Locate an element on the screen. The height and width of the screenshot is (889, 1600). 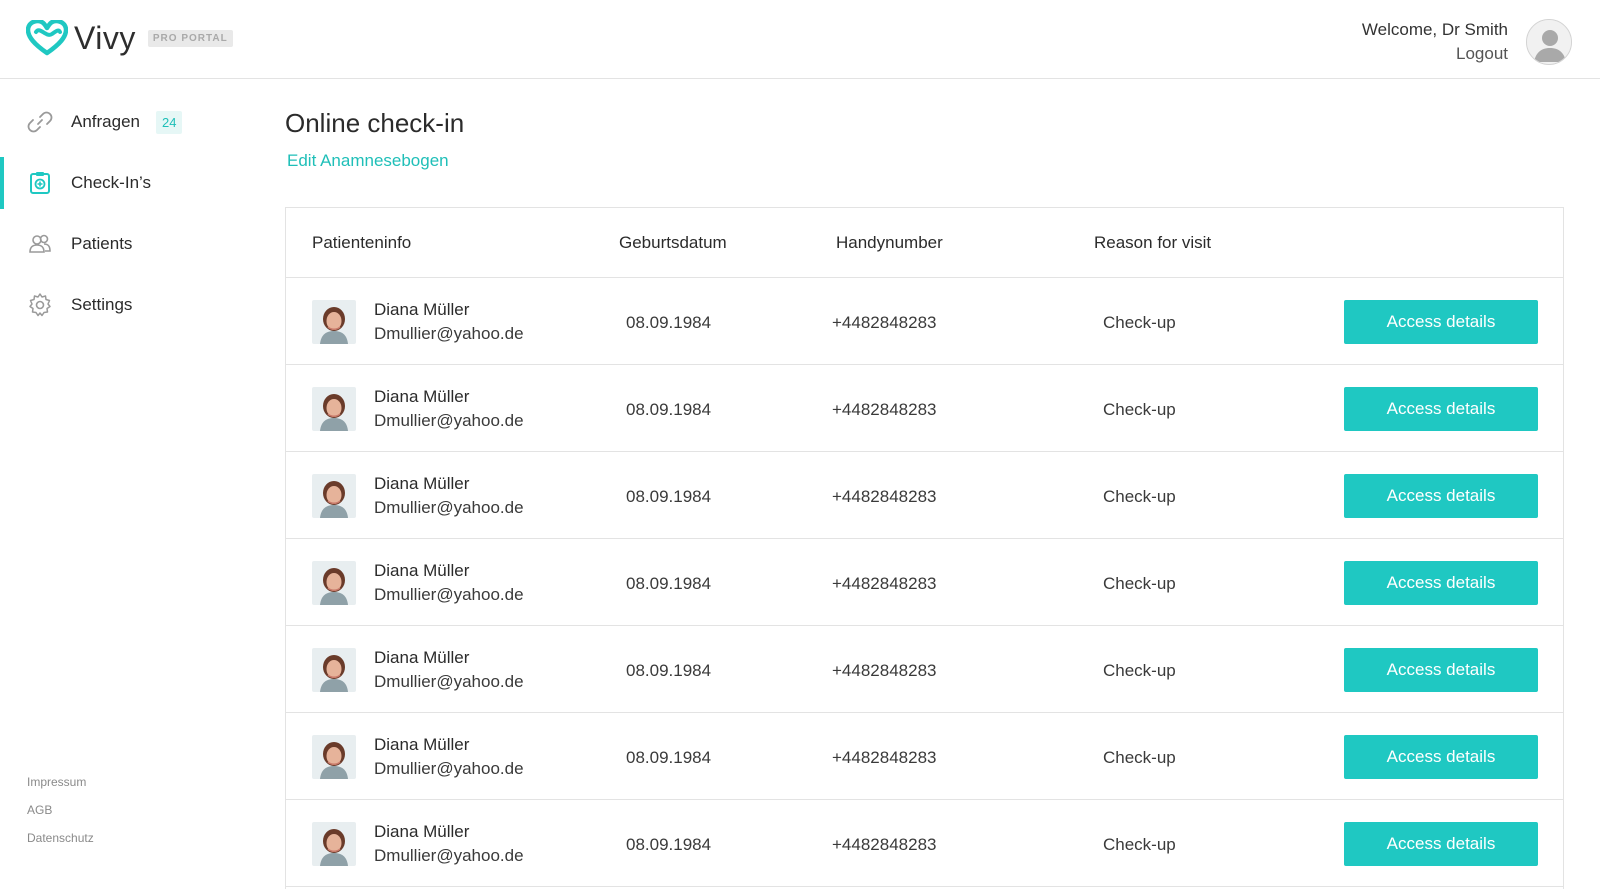
pro-portal-badge: PRO PORTAL is located at coordinates (190, 38).